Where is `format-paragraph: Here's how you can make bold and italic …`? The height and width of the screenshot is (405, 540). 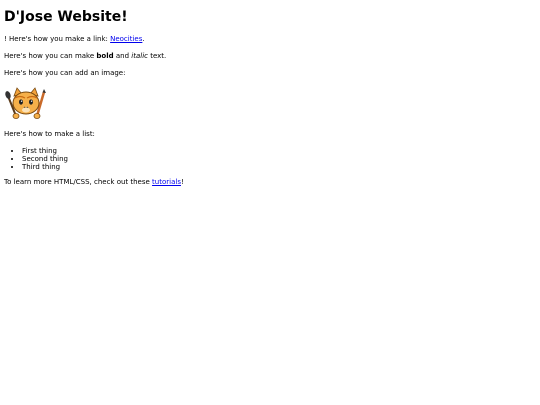
format-paragraph: Here's how you can make bold and italic … is located at coordinates (270, 56).